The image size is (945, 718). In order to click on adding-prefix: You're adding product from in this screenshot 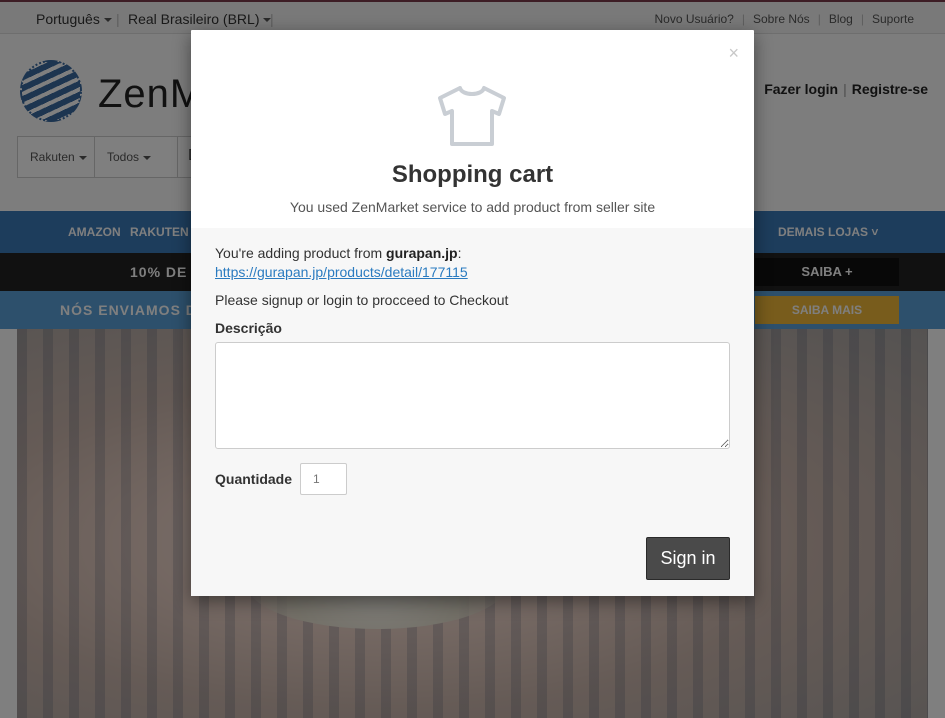, I will do `click(301, 253)`.